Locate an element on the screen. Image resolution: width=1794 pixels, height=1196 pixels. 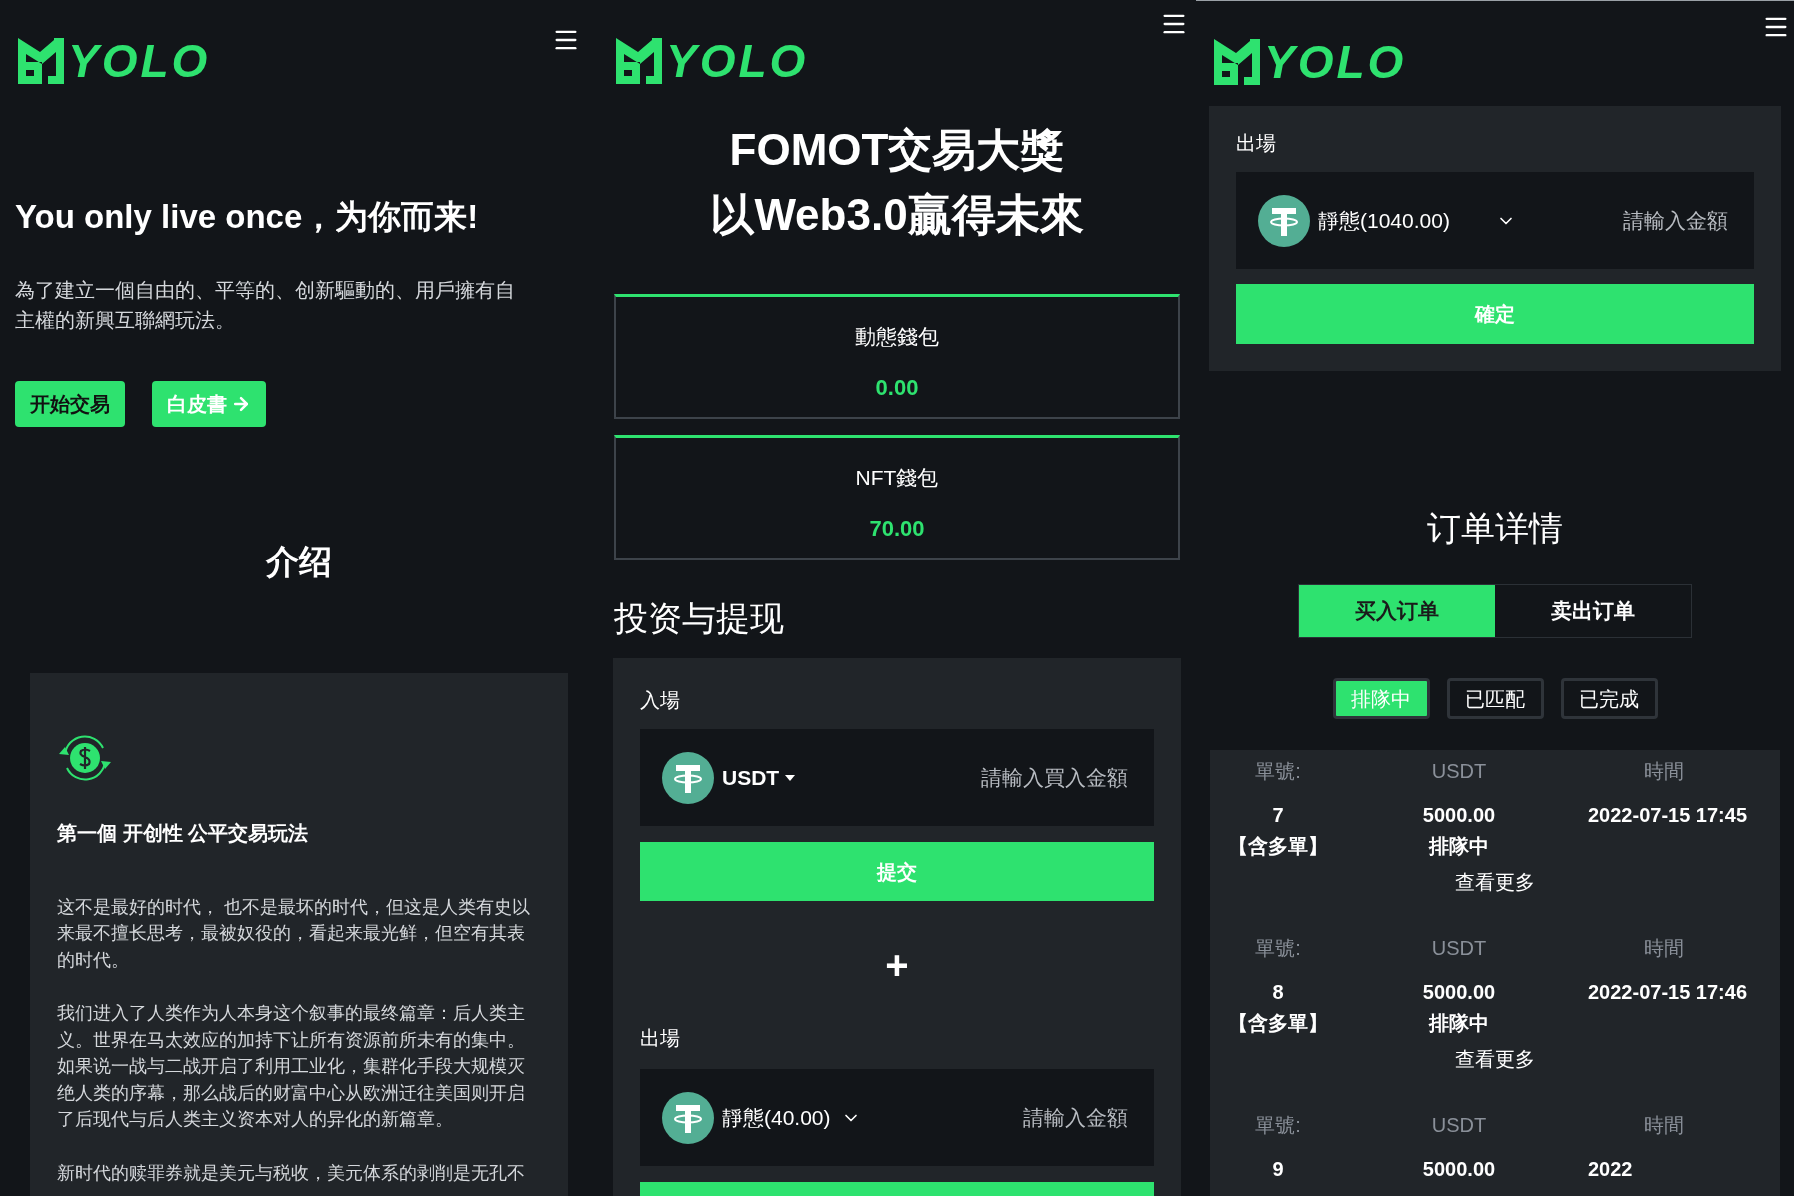
orders-title: 订单详情 is located at coordinates (1495, 528).